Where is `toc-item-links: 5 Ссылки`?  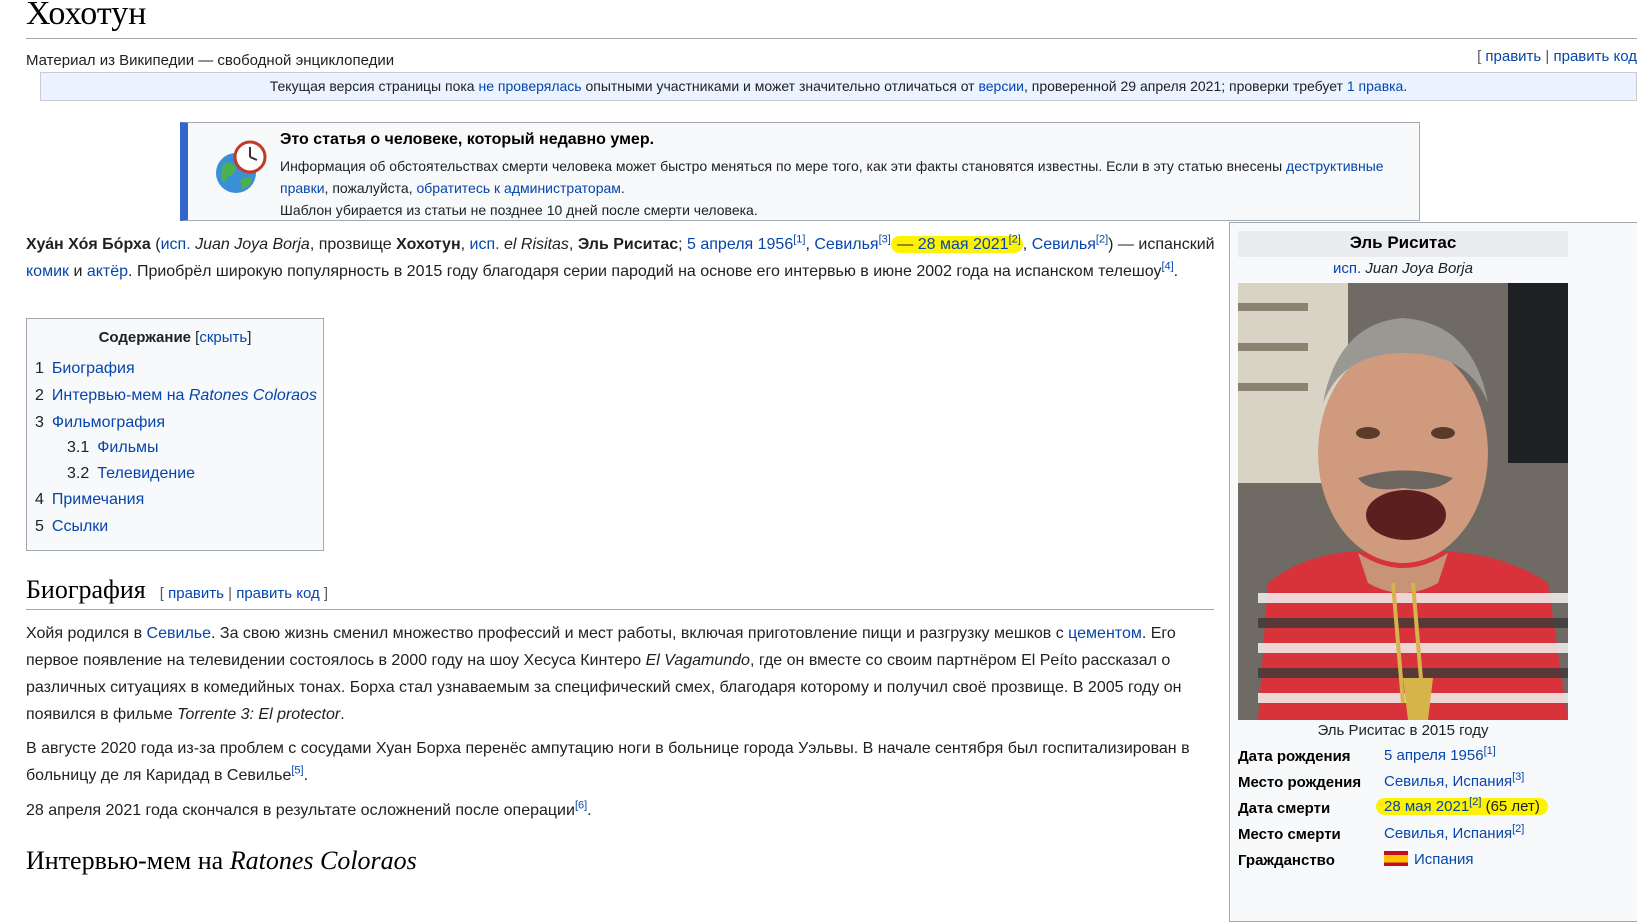
toc-item-links: 5 Ссылки is located at coordinates (71, 527).